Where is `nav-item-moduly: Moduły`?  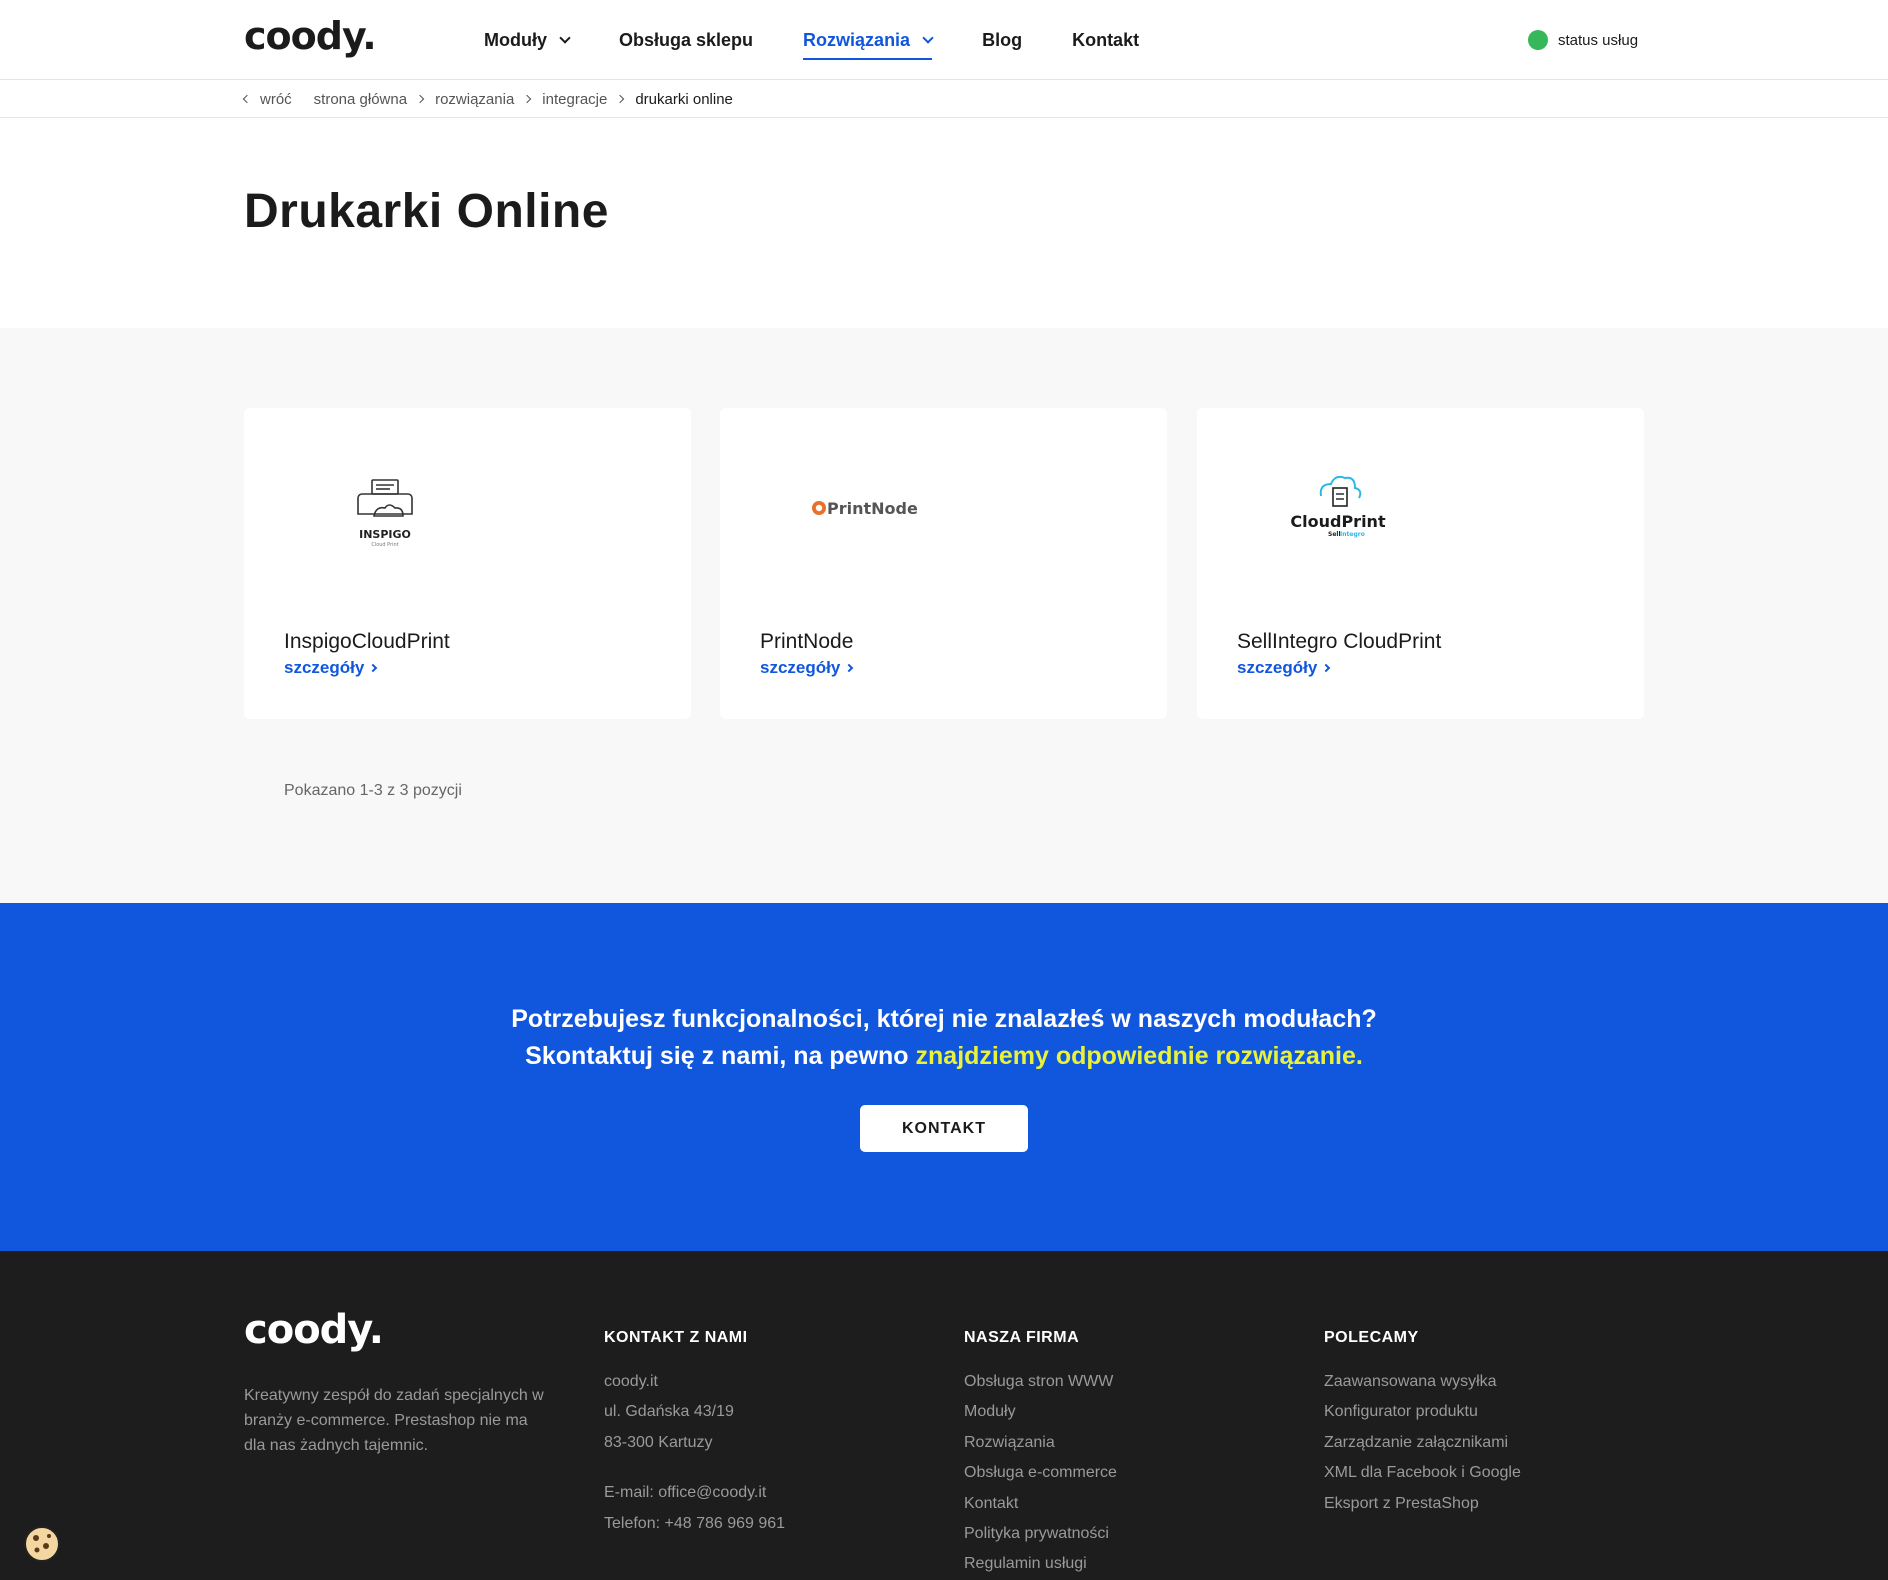
nav-item-moduly: Moduły is located at coordinates (527, 40).